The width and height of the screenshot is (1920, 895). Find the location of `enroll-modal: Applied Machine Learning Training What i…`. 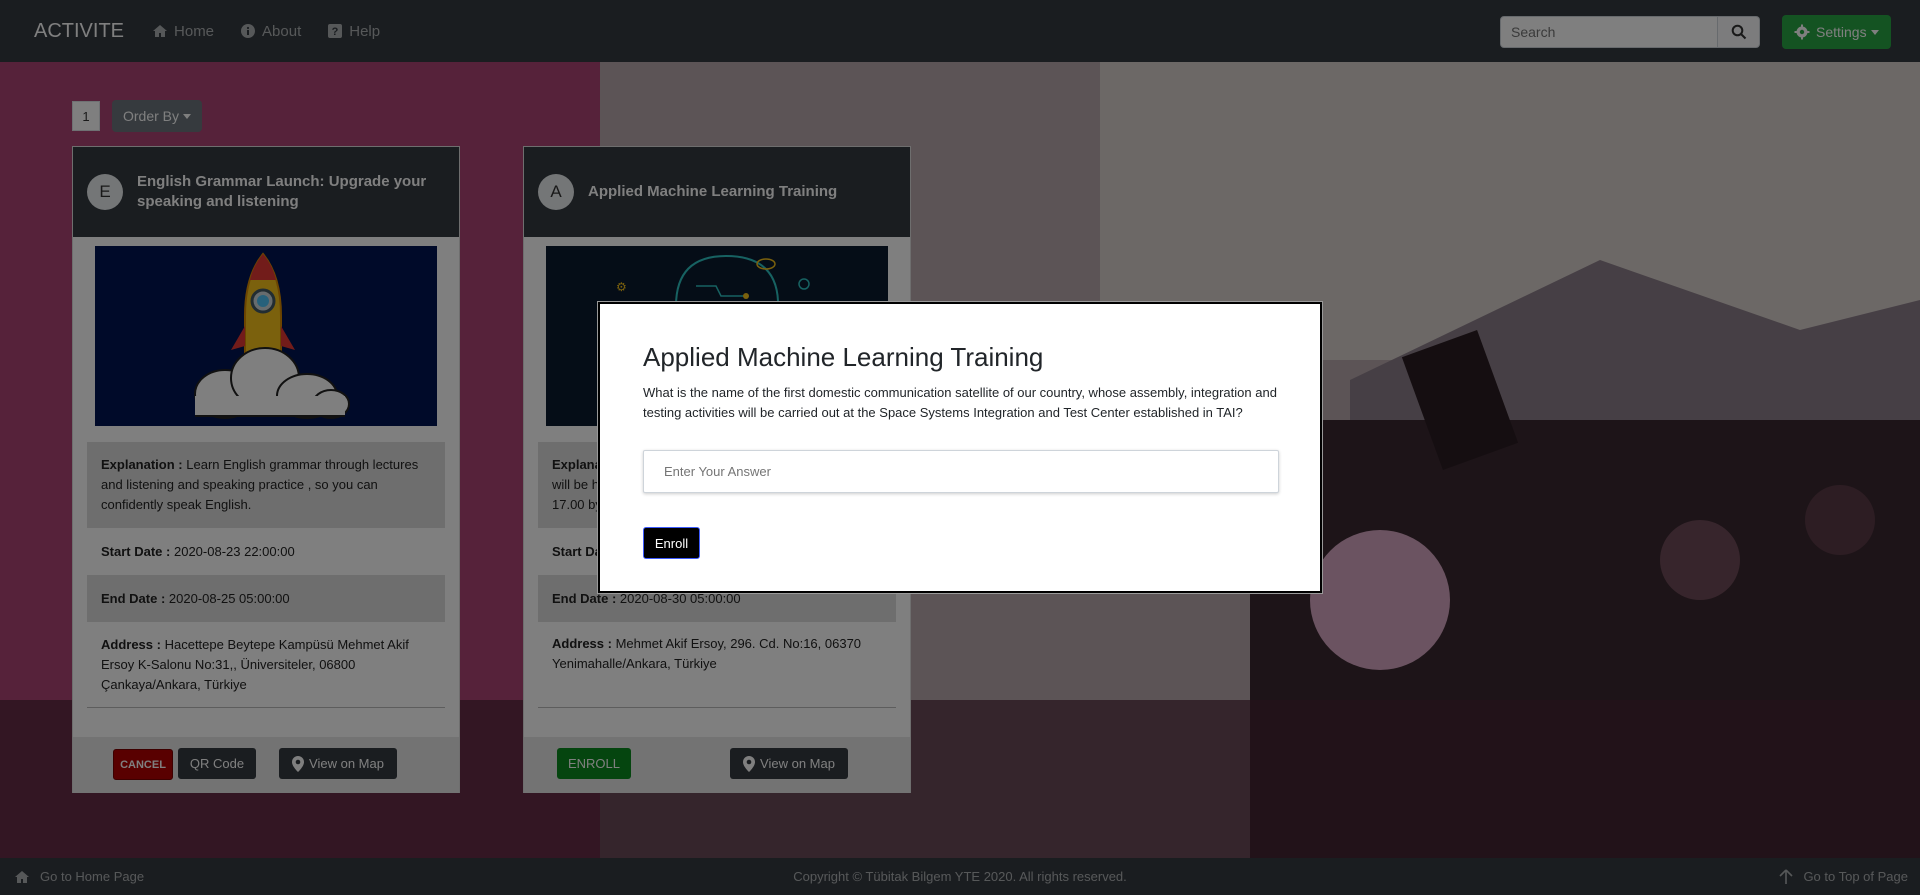

enroll-modal: Applied Machine Learning Training What i… is located at coordinates (960, 447).